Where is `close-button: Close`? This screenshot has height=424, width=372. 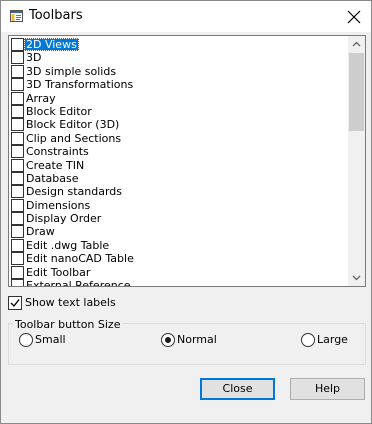 close-button: Close is located at coordinates (237, 389).